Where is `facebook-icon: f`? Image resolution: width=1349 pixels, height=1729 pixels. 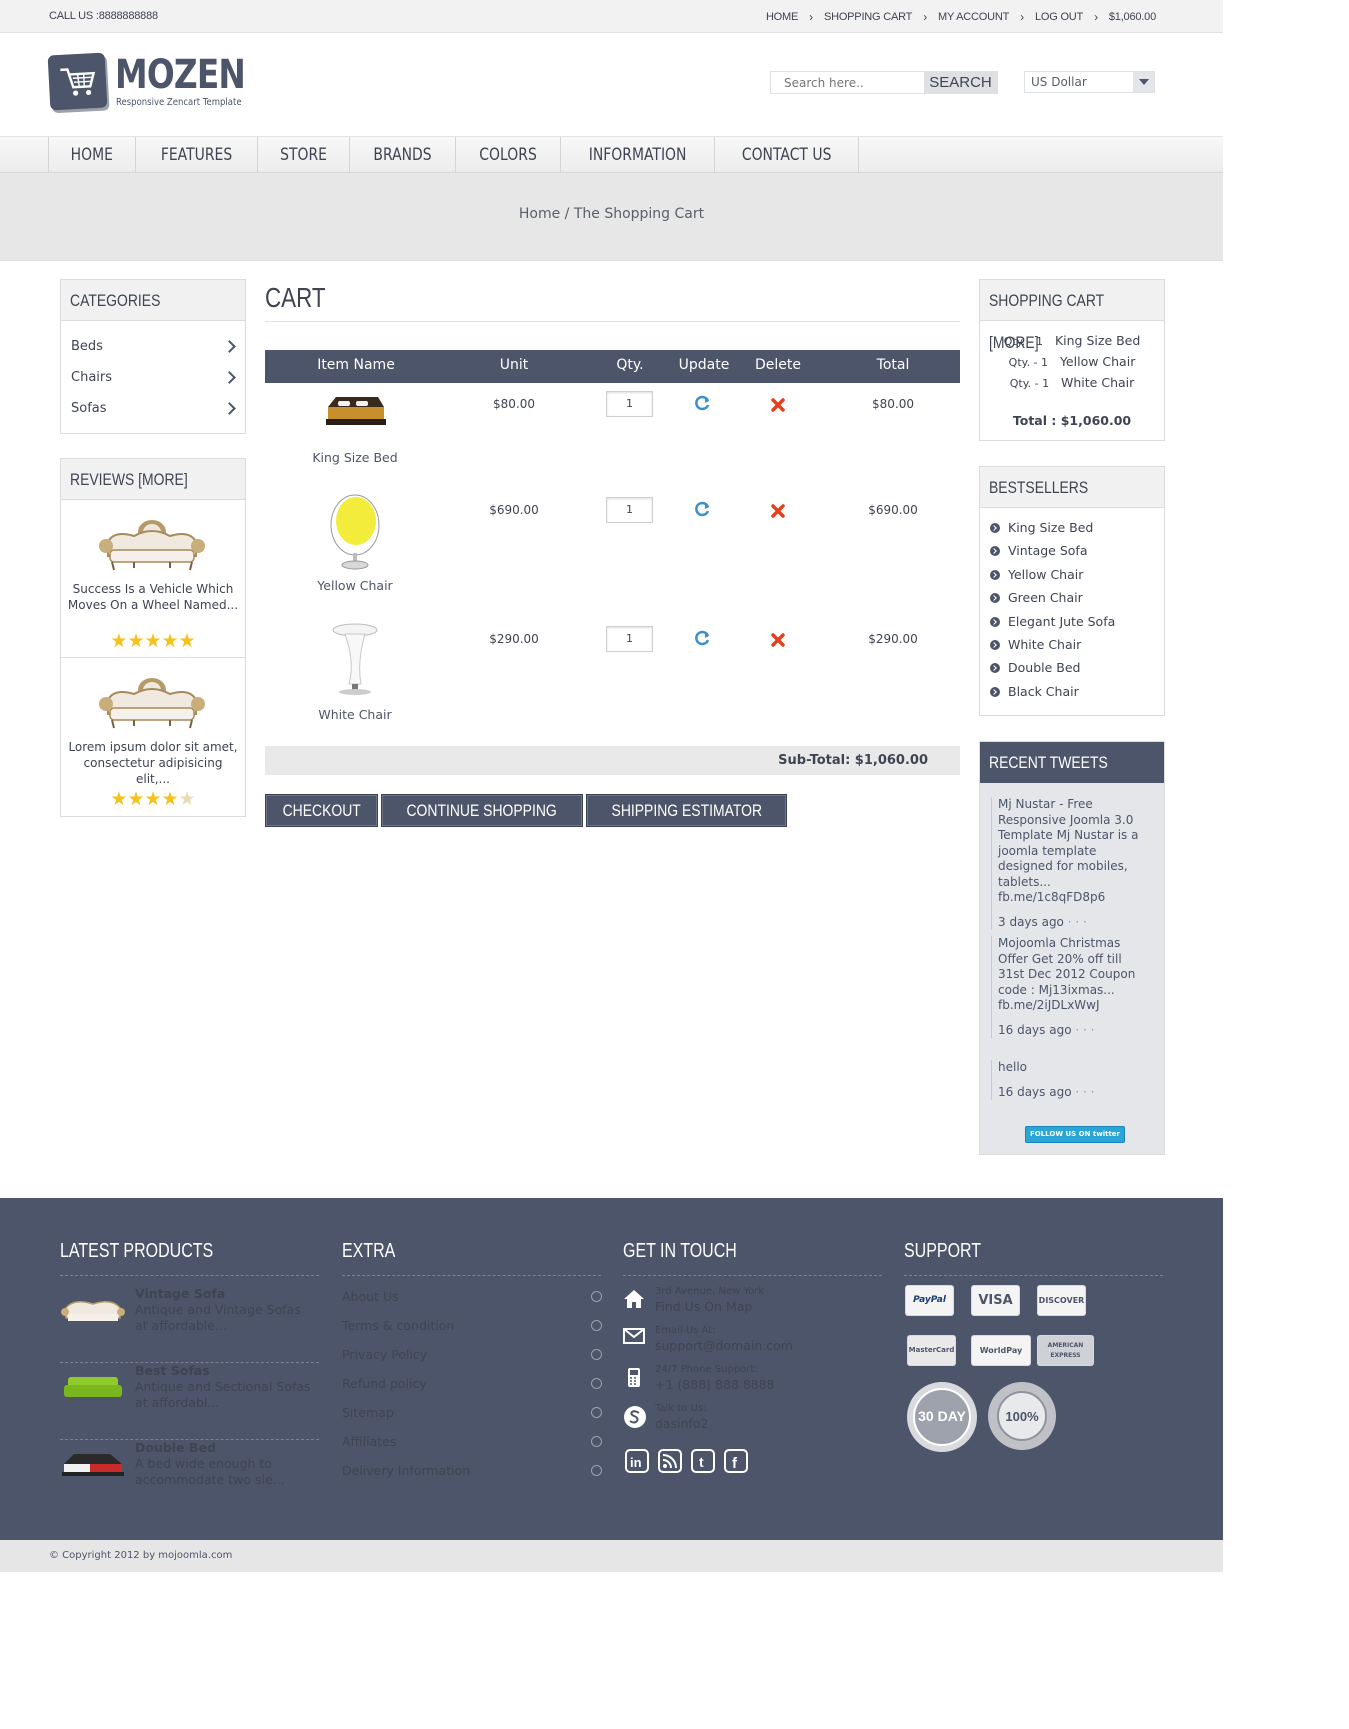
facebook-icon: f is located at coordinates (736, 1461).